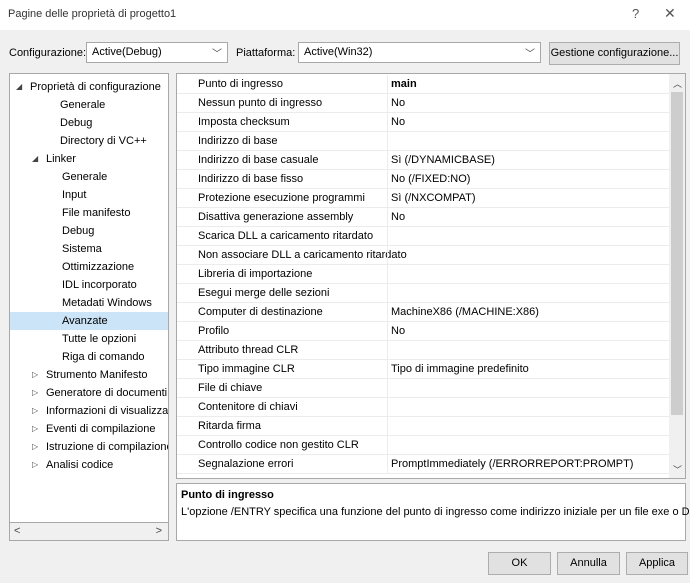 The height and width of the screenshot is (583, 690). Describe the element at coordinates (89, 87) in the screenshot. I see `tree-item: ◢ Proprietà di configurazione` at that location.